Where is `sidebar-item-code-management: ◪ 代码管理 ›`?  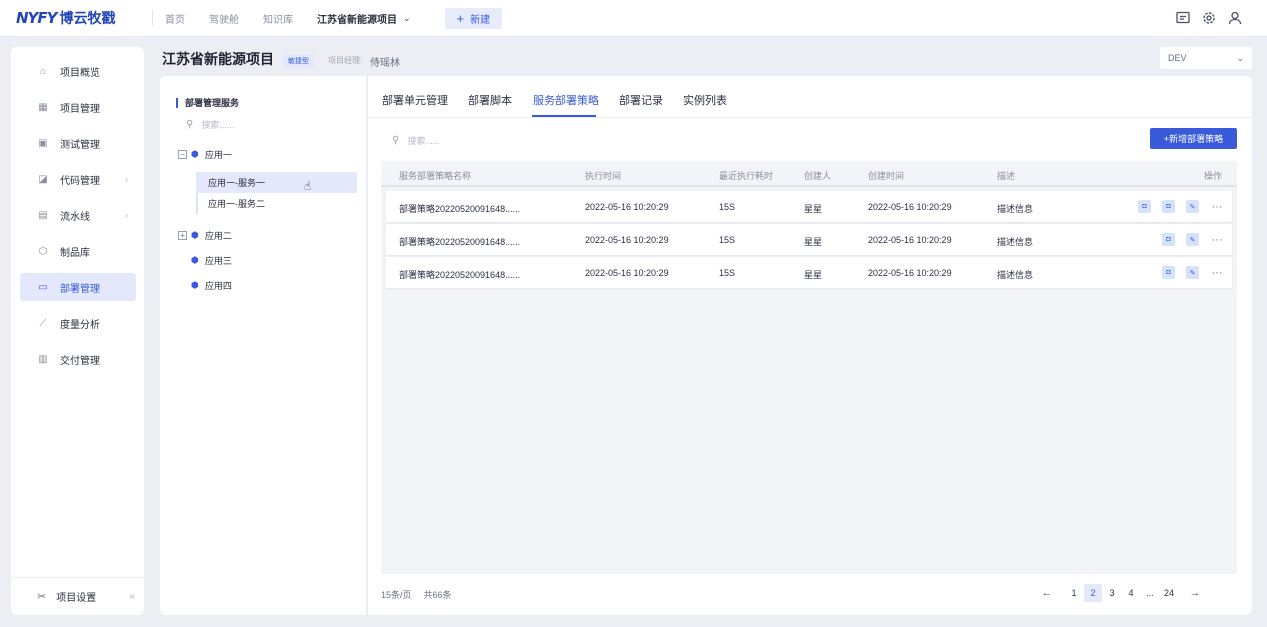
sidebar-item-code-management: ◪ 代码管理 › is located at coordinates (78, 179).